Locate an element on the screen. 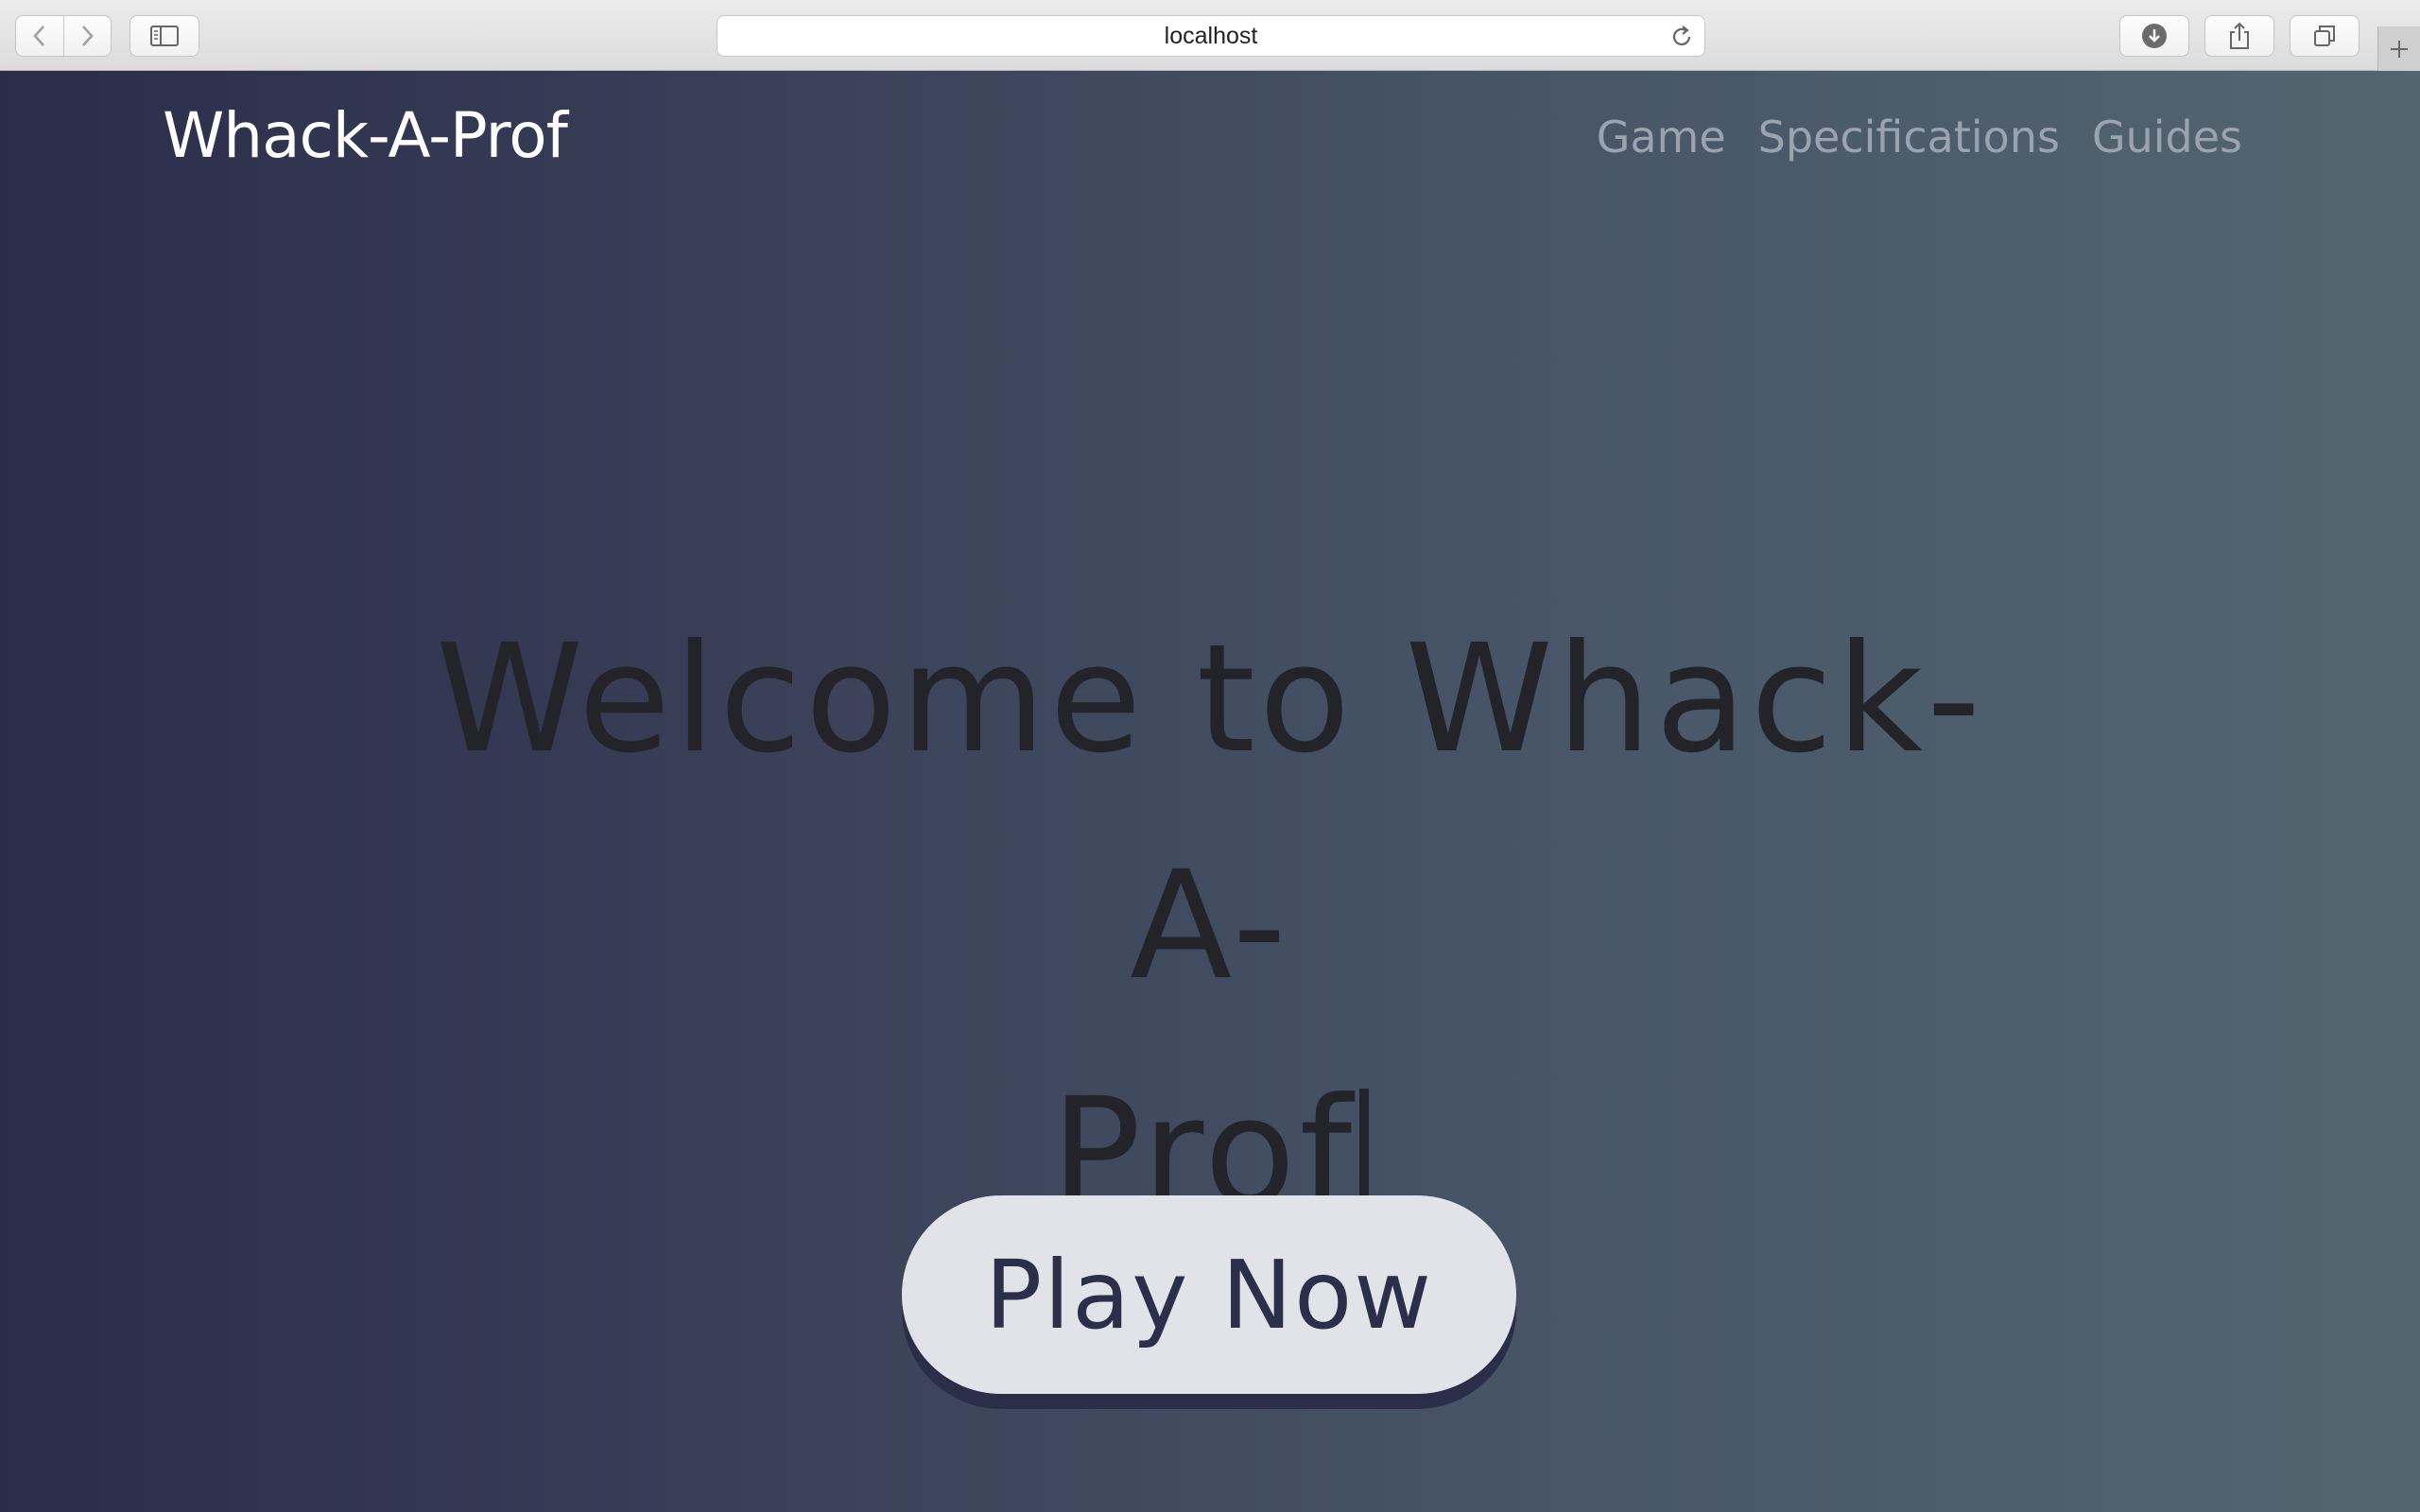 This screenshot has width=2420, height=1512. downloads-button is located at coordinates (2154, 36).